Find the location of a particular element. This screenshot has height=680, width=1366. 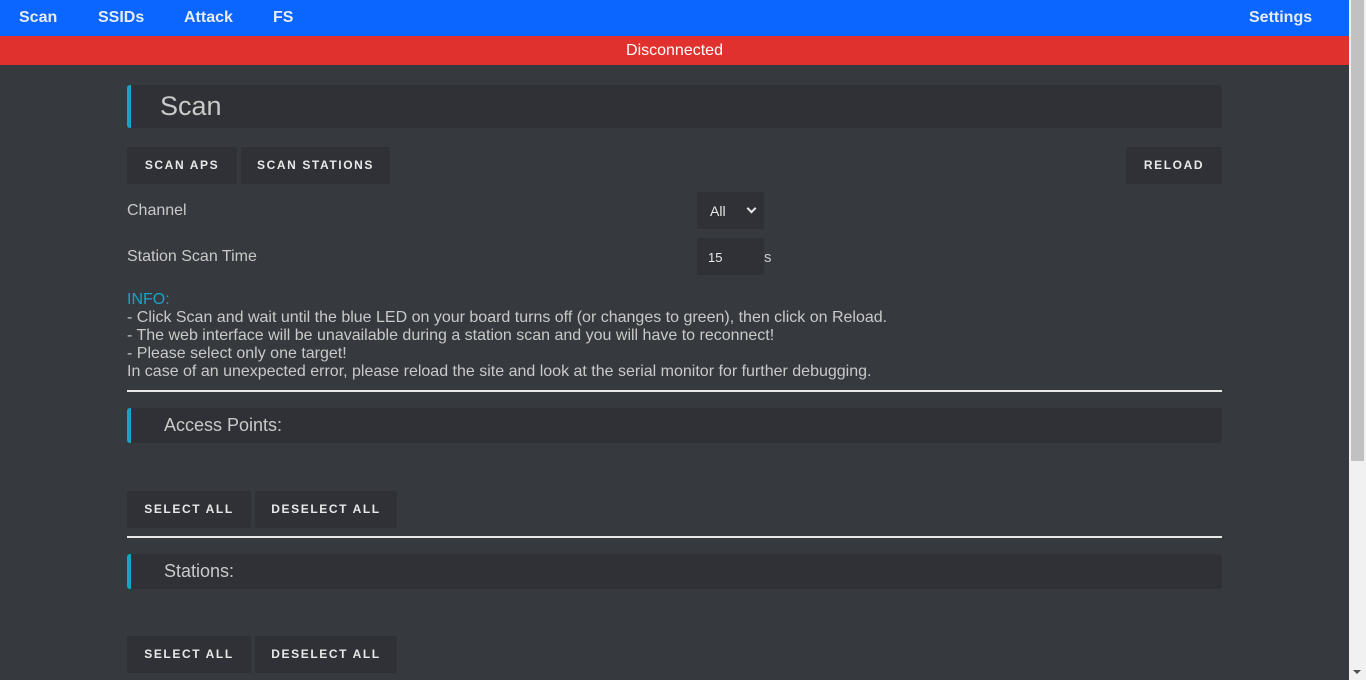

scan-aps-button: SCAN APS is located at coordinates (182, 165).